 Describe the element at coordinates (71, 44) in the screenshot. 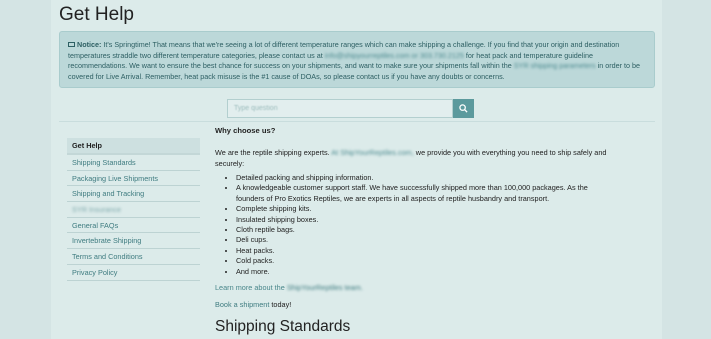

I see `envelope-icon` at that location.